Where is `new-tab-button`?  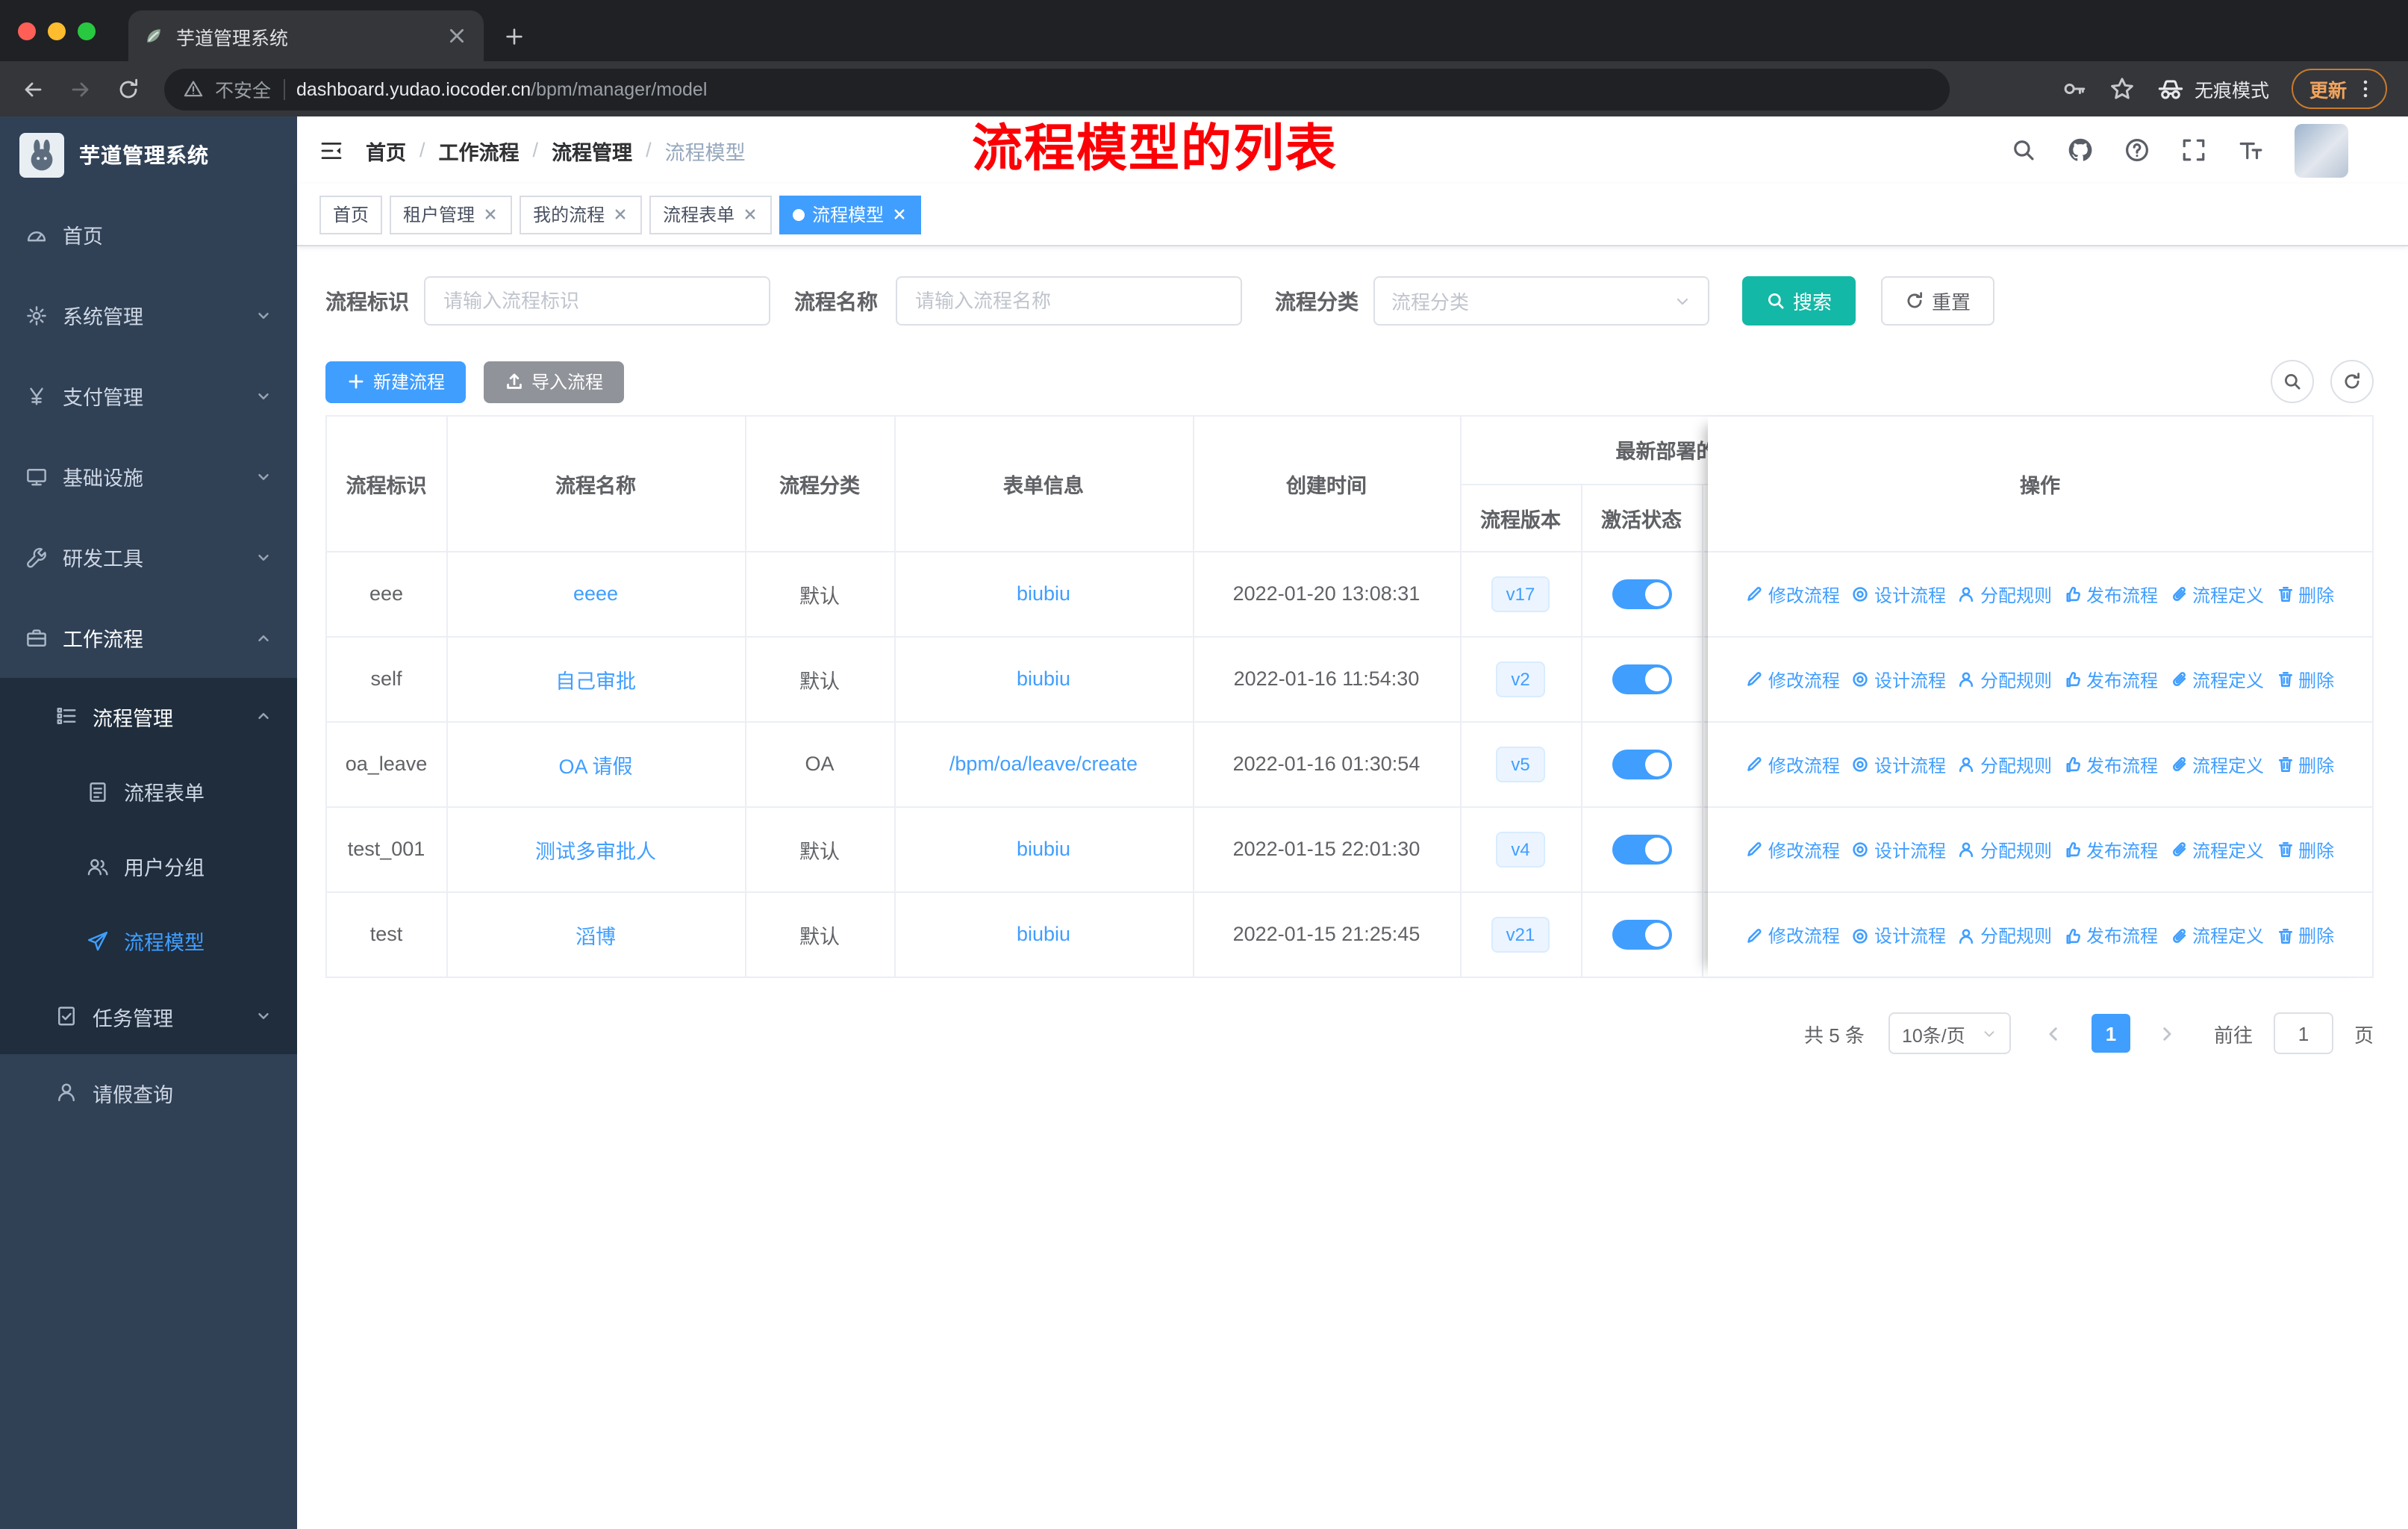
new-tab-button is located at coordinates (513, 36).